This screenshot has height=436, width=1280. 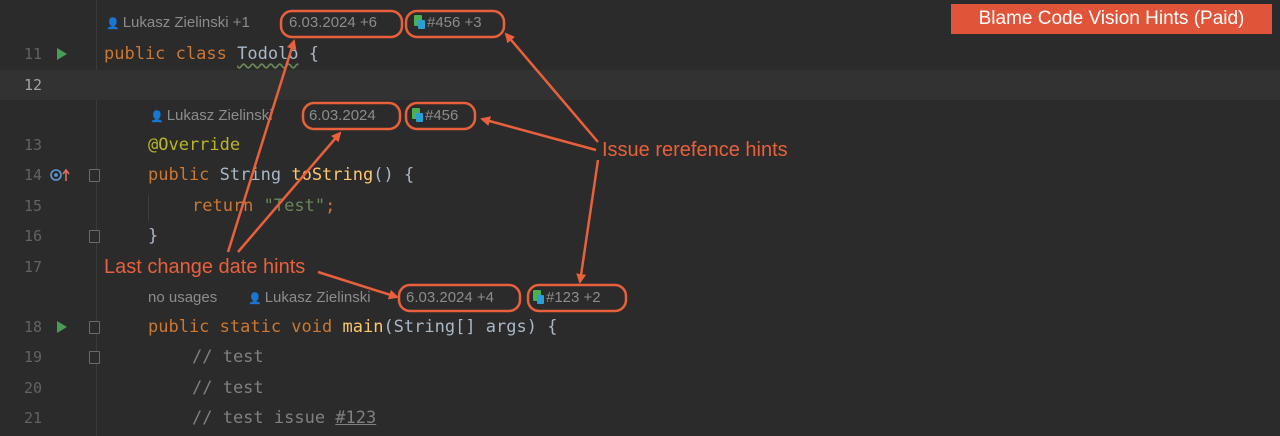 I want to click on banner-title: Blame Code Vision Hints (Paid), so click(x=1111, y=19).